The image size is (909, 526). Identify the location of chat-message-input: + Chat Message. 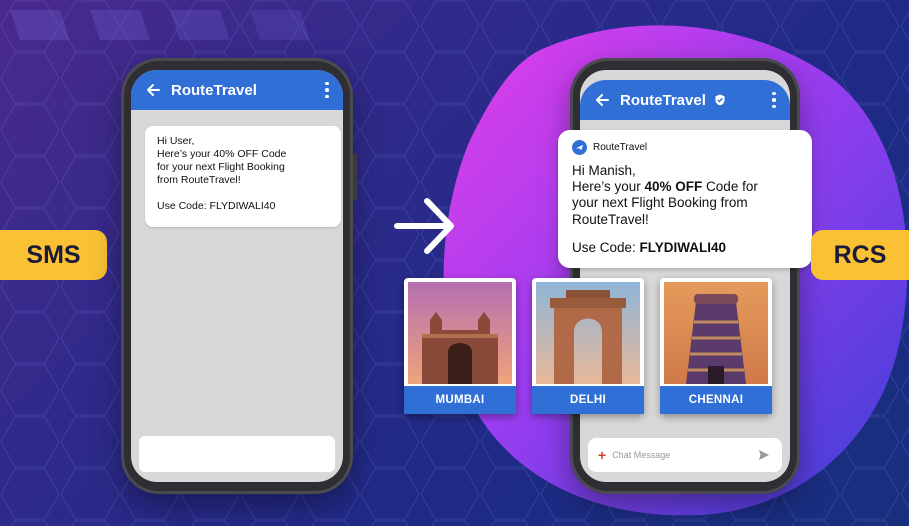
(685, 455).